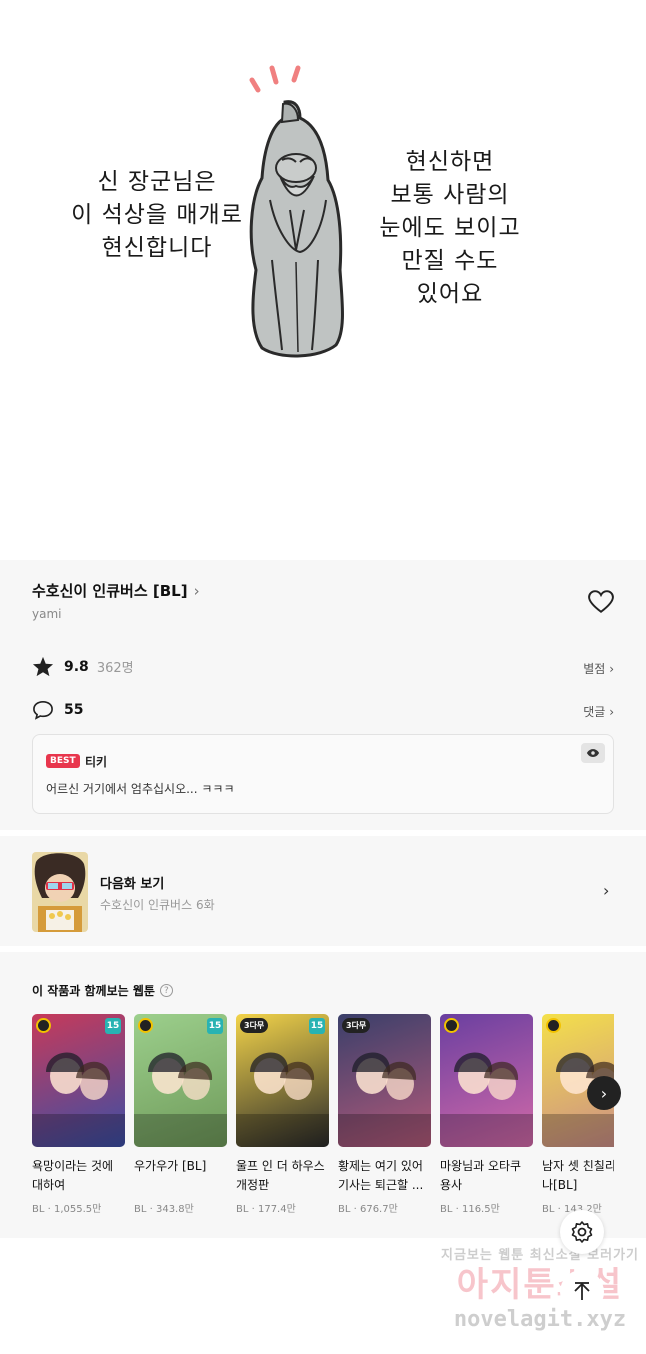 Image resolution: width=646 pixels, height=1354 pixels. Describe the element at coordinates (140, 789) in the screenshot. I see `comment-text: 어르신 거기에서 엄추십시오... ㅋㅋㅋ` at that location.